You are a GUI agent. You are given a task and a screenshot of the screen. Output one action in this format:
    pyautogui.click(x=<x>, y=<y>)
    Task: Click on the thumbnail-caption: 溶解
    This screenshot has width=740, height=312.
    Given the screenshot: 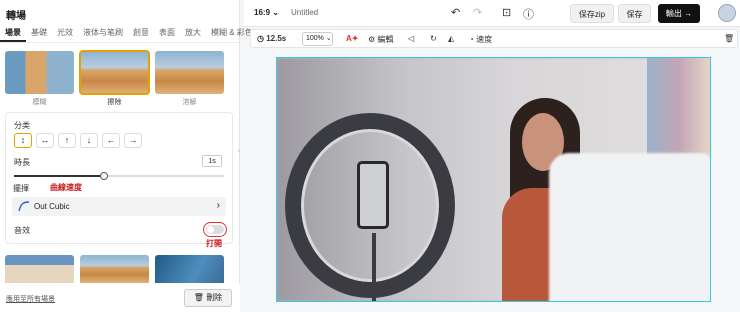 What is the action you would take?
    pyautogui.click(x=189, y=102)
    